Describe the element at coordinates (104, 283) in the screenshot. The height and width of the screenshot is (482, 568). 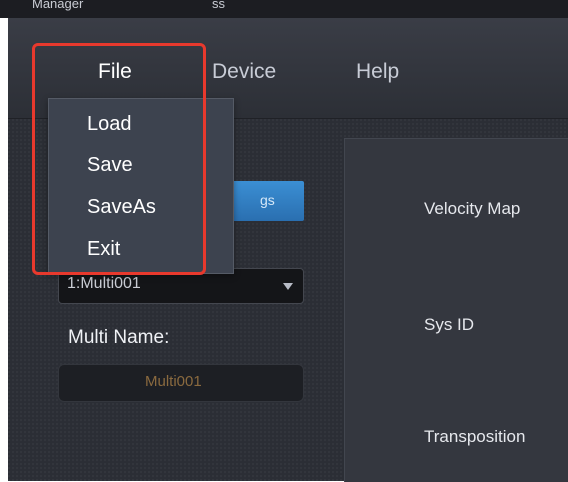
I see `multi-select-value: 1:Multi001` at that location.